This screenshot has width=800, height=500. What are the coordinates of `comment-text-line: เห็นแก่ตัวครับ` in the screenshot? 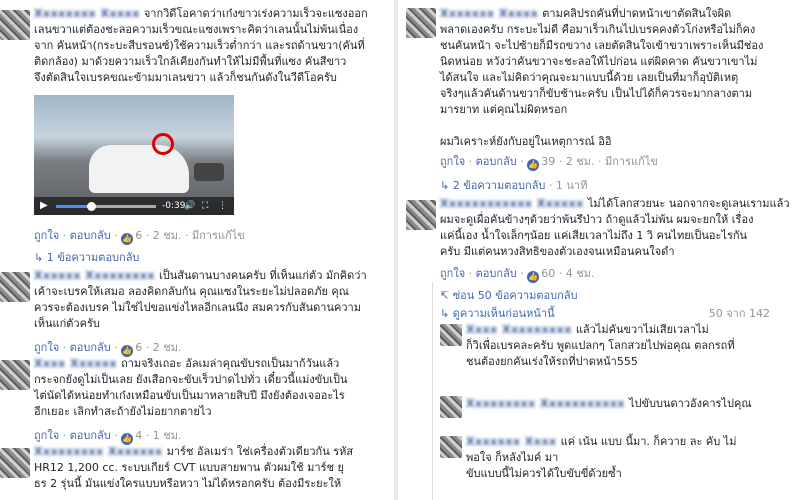 It's located at (67, 323).